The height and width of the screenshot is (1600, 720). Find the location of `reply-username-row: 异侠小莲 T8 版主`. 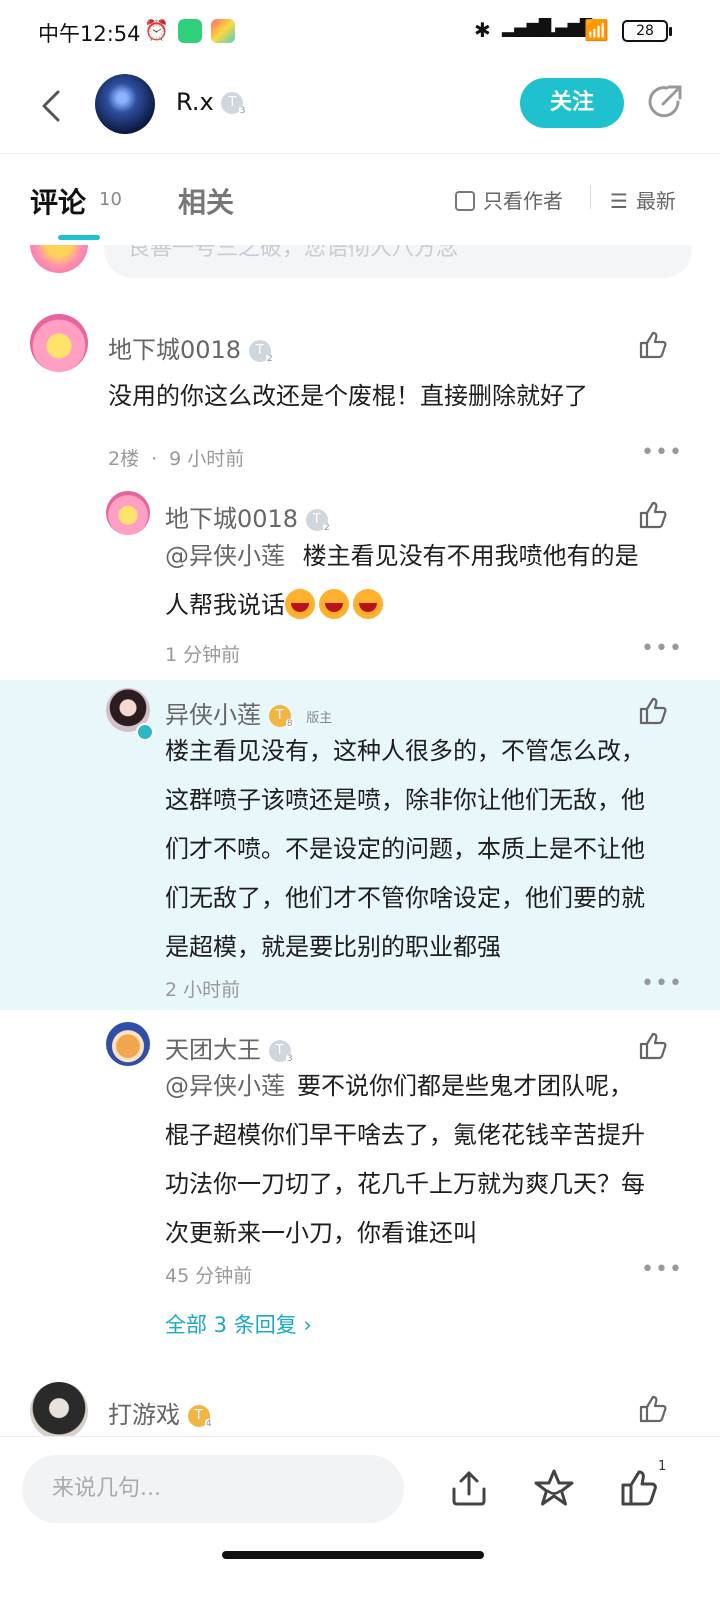

reply-username-row: 异侠小莲 T8 版主 is located at coordinates (248, 712).